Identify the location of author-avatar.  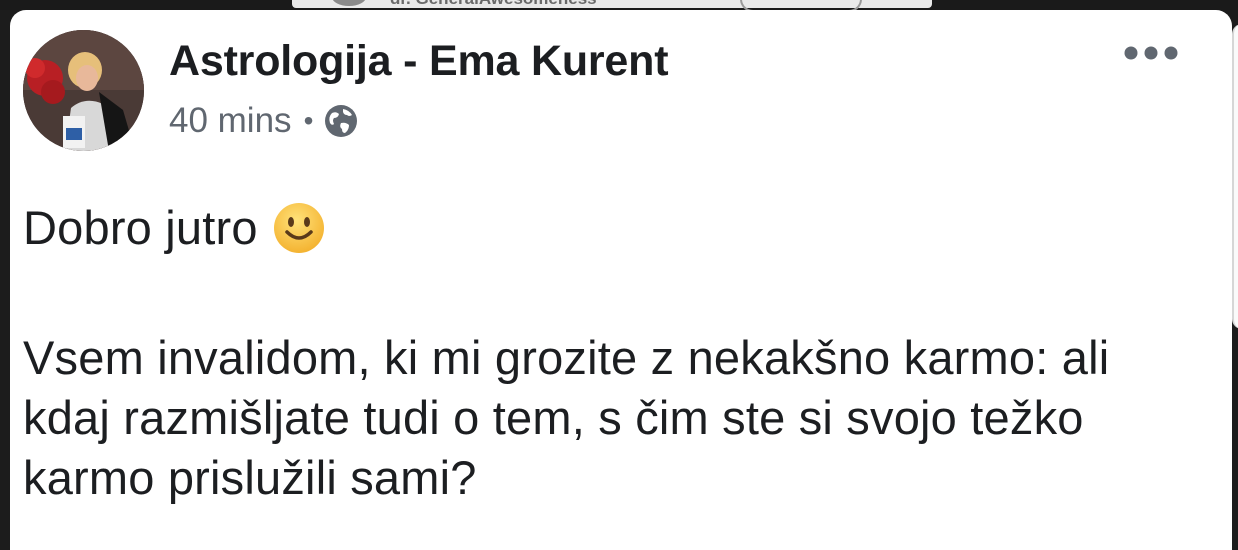
(83, 90).